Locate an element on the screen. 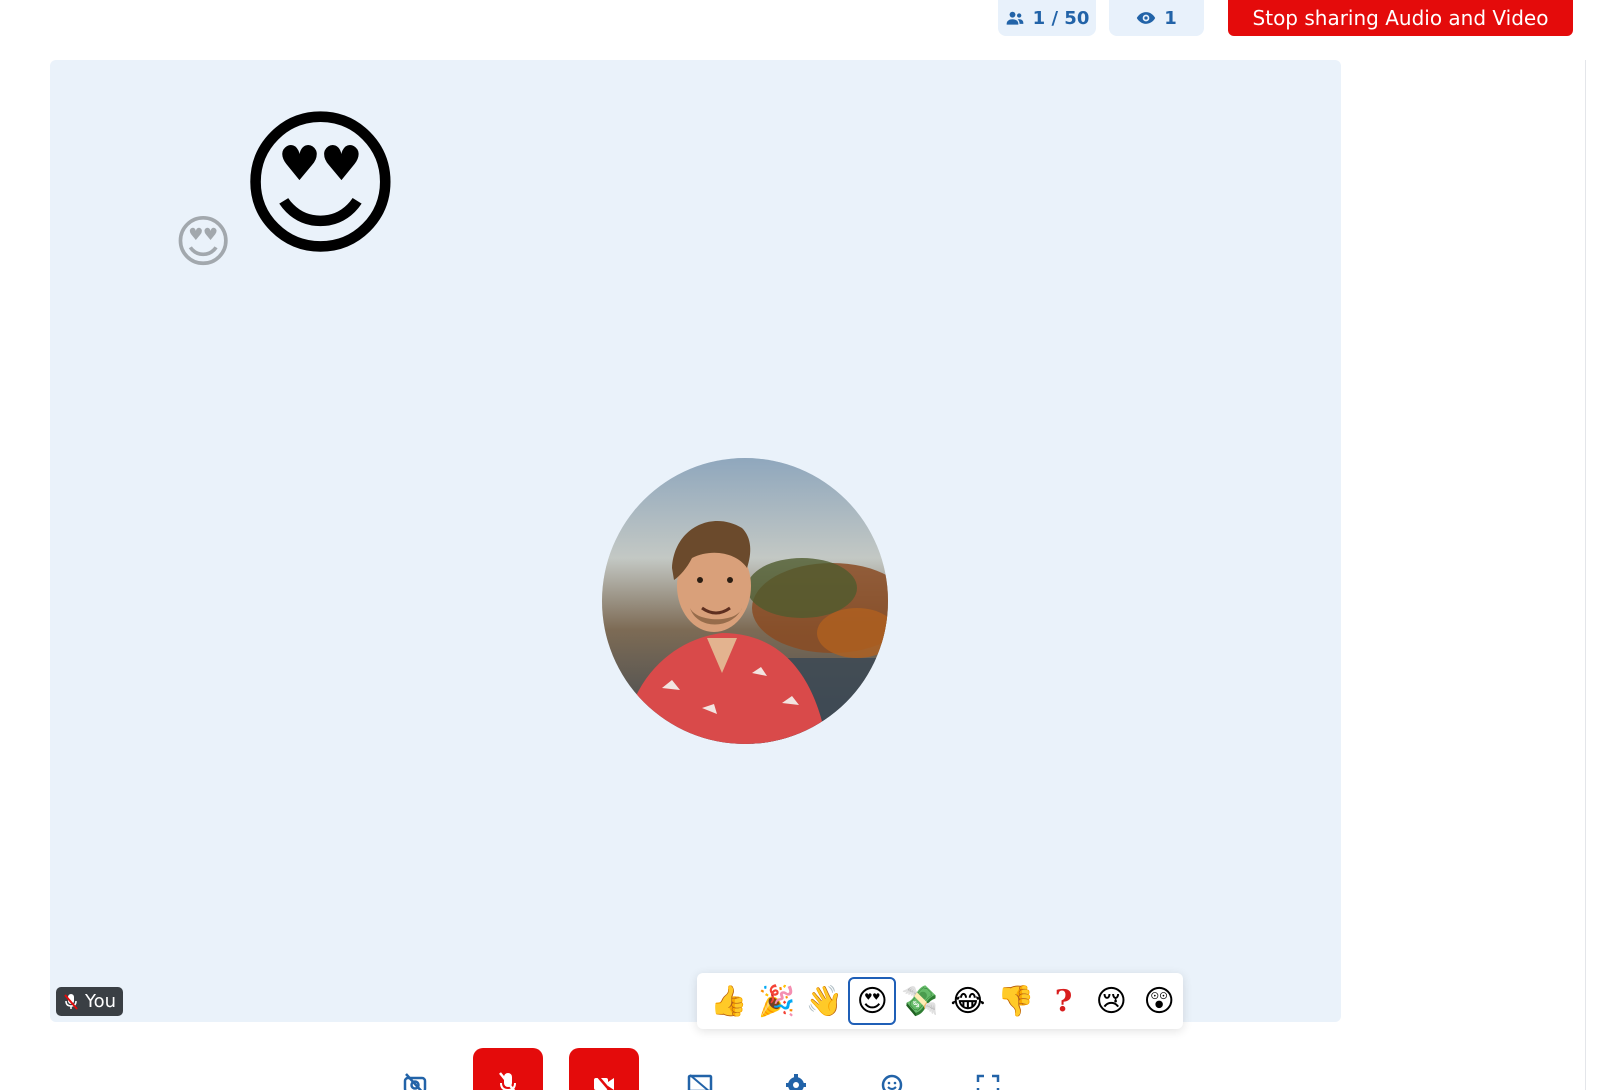 The height and width of the screenshot is (1090, 1600). reaction-astonished: 😲 is located at coordinates (1159, 1001).